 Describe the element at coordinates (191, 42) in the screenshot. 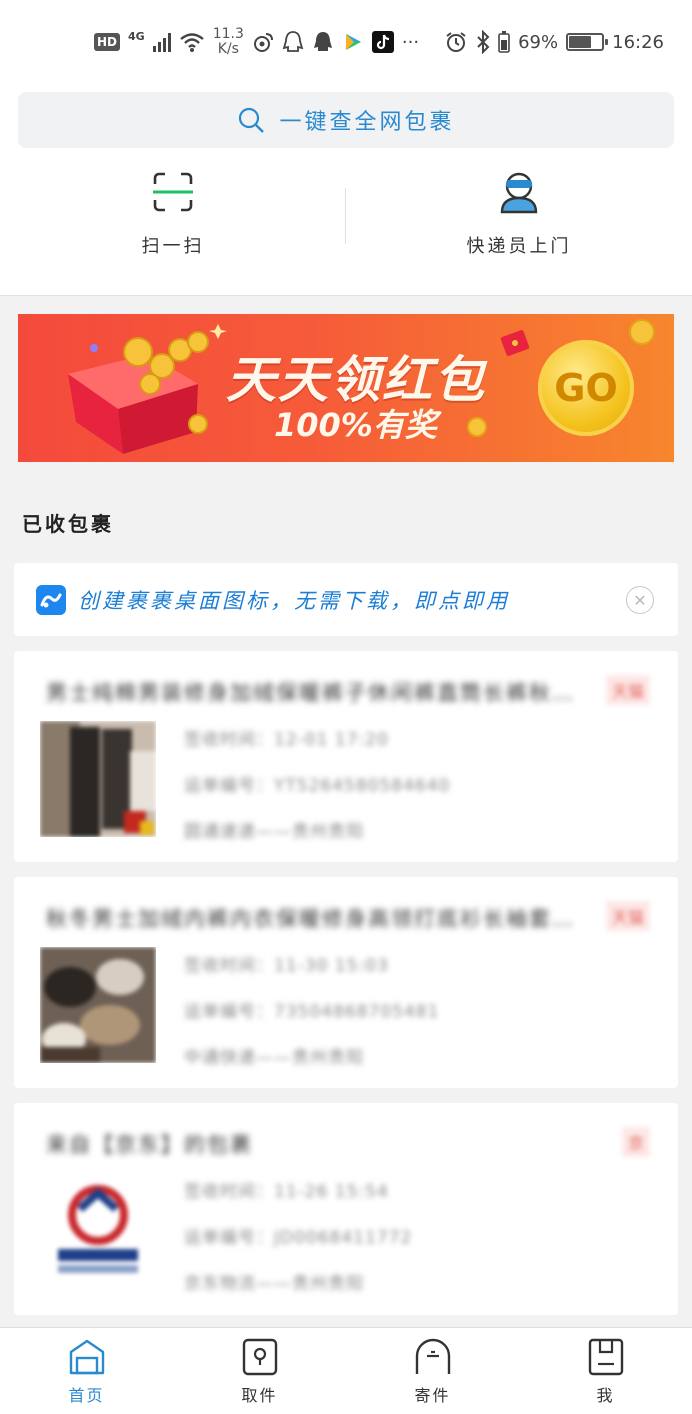

I see `wifi-icon` at that location.